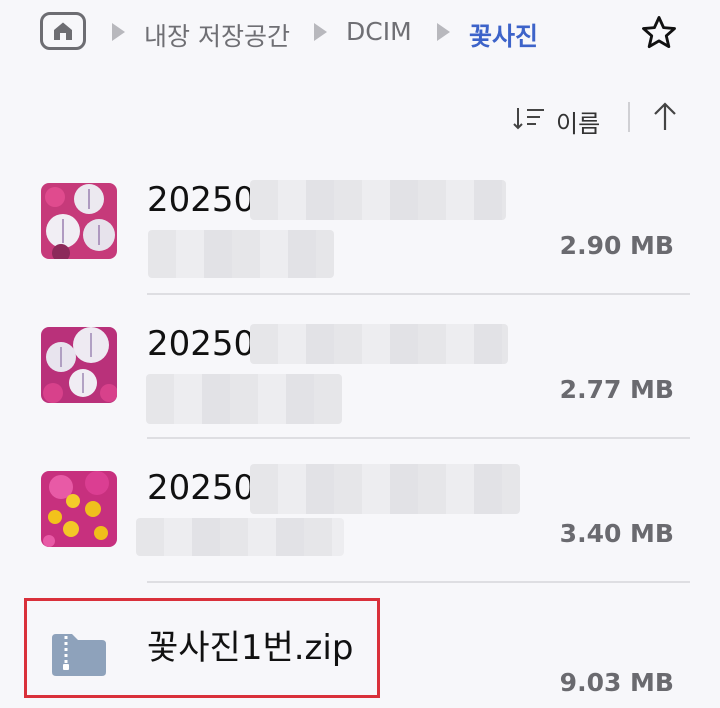 The height and width of the screenshot is (708, 720). Describe the element at coordinates (503, 35) in the screenshot. I see `breadcrumb-item-current: 꽃사진` at that location.